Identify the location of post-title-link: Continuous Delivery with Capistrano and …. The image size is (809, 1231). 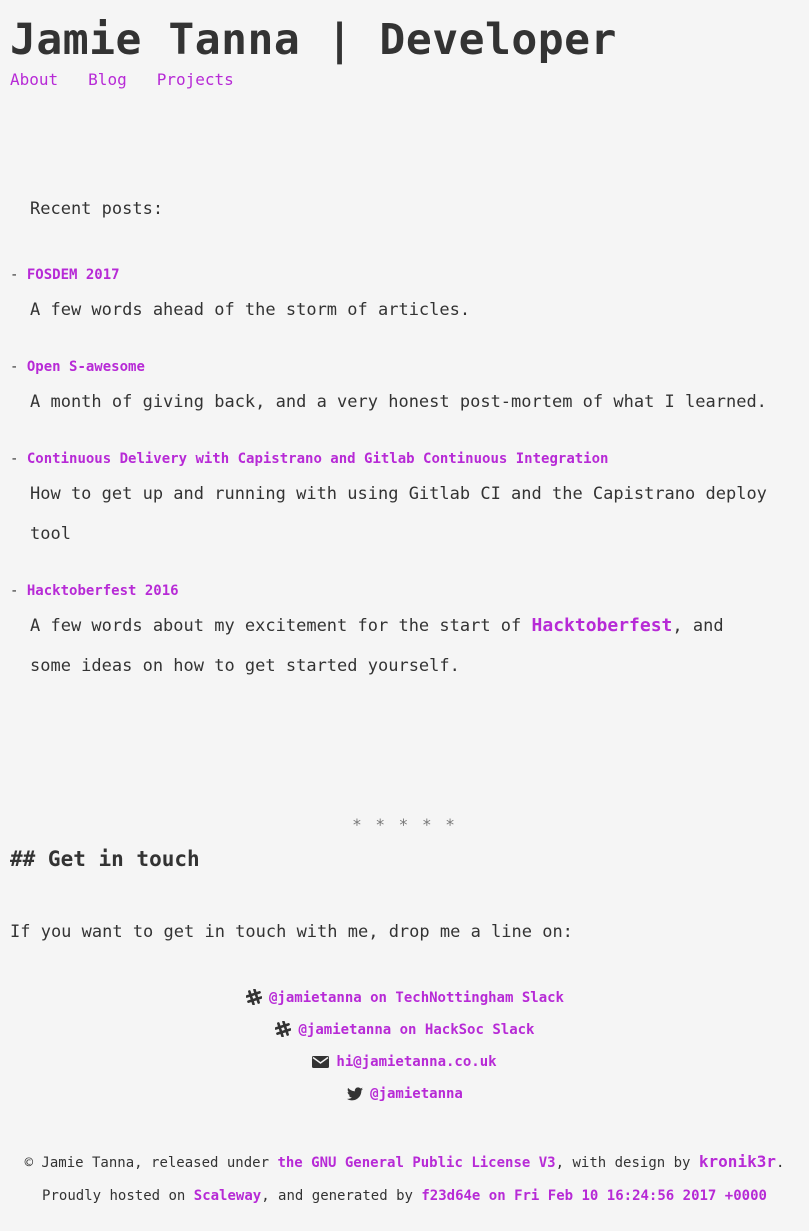
(318, 459).